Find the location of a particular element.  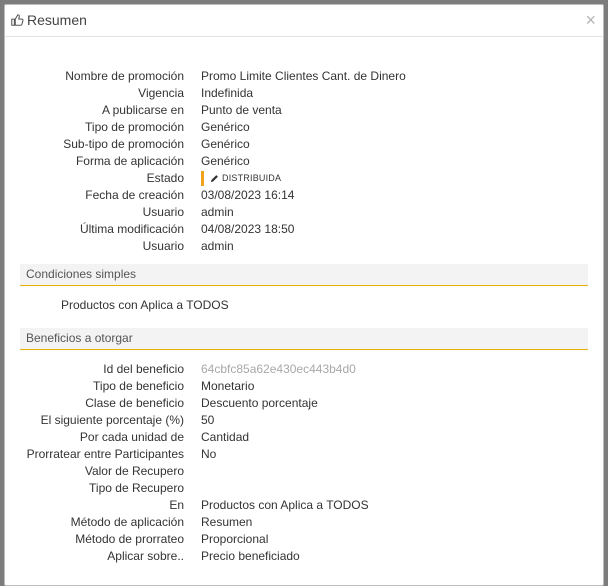

row-value: Cantidad is located at coordinates (225, 437).